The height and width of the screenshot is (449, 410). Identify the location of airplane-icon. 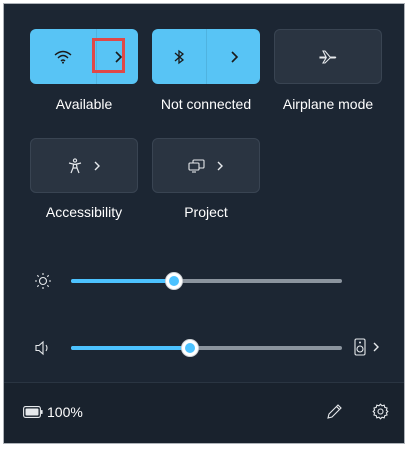
(328, 56).